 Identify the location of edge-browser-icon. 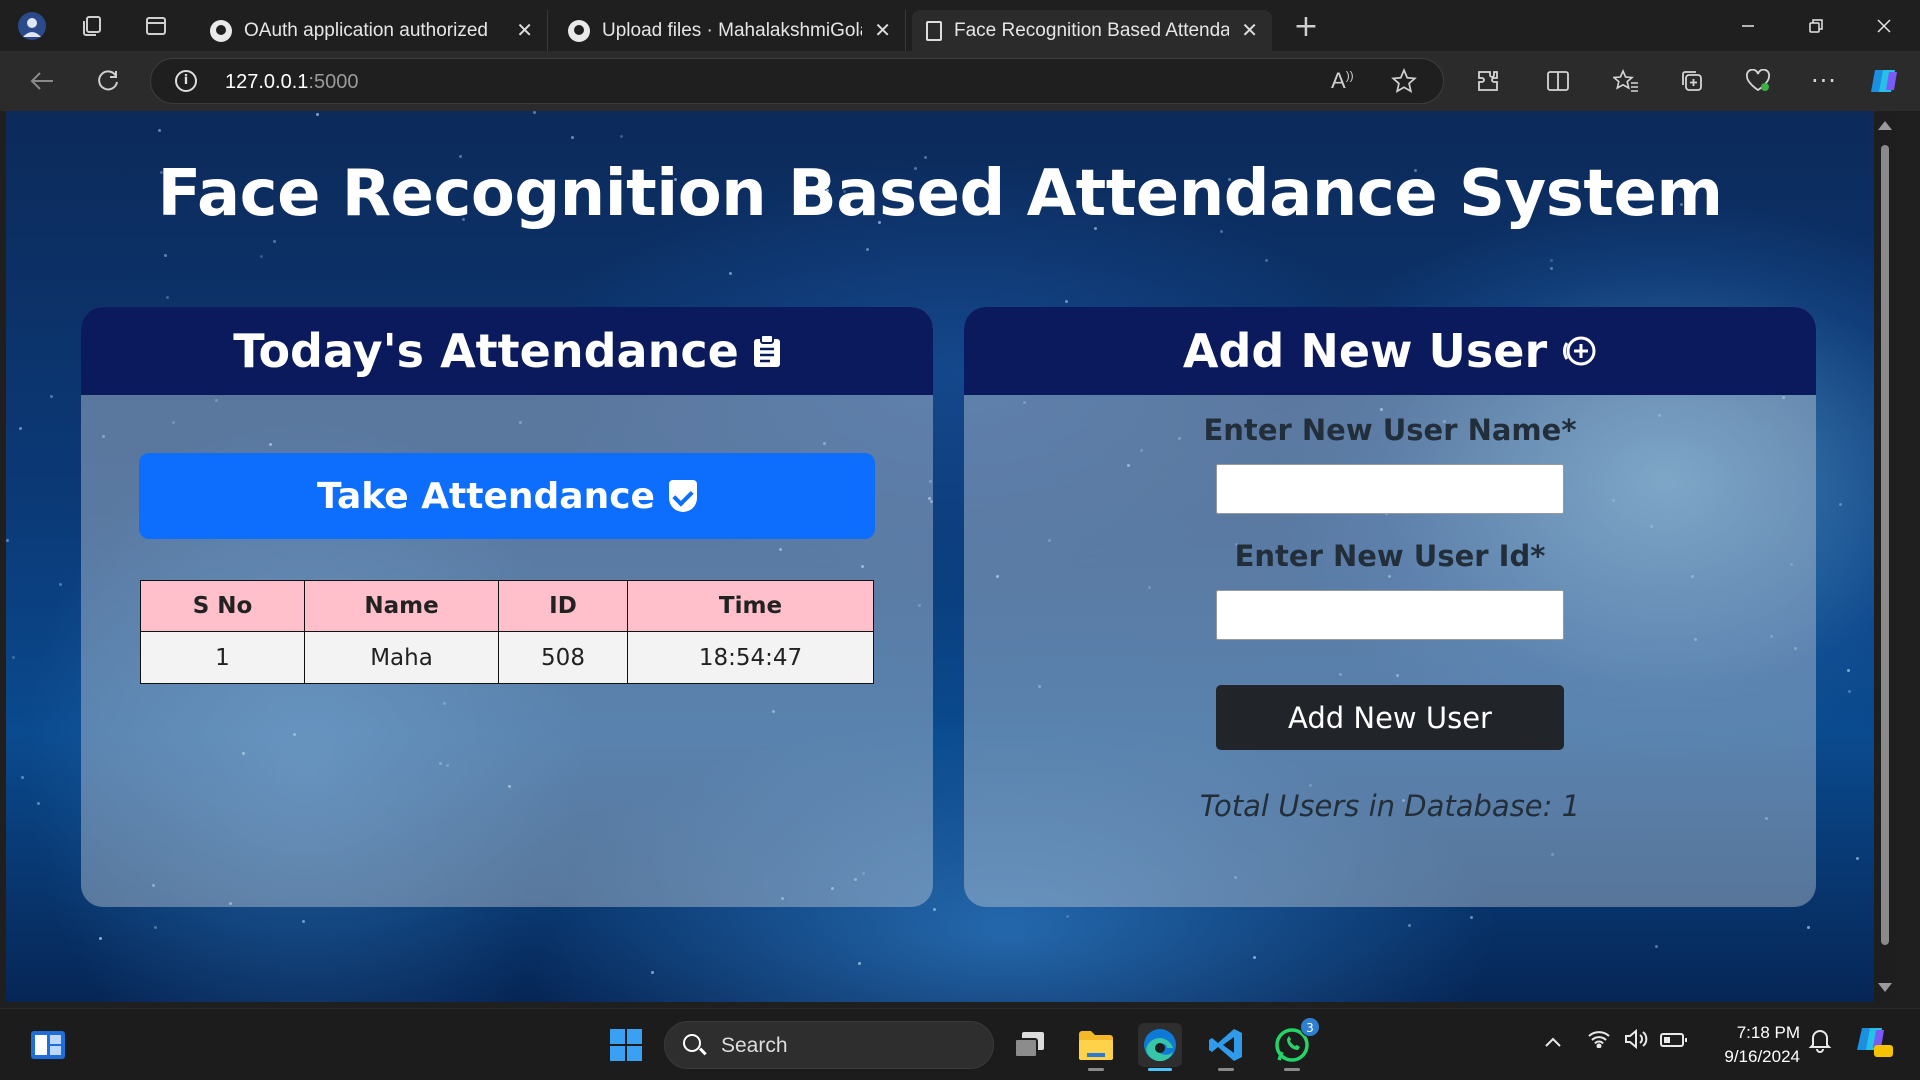
(1160, 1047).